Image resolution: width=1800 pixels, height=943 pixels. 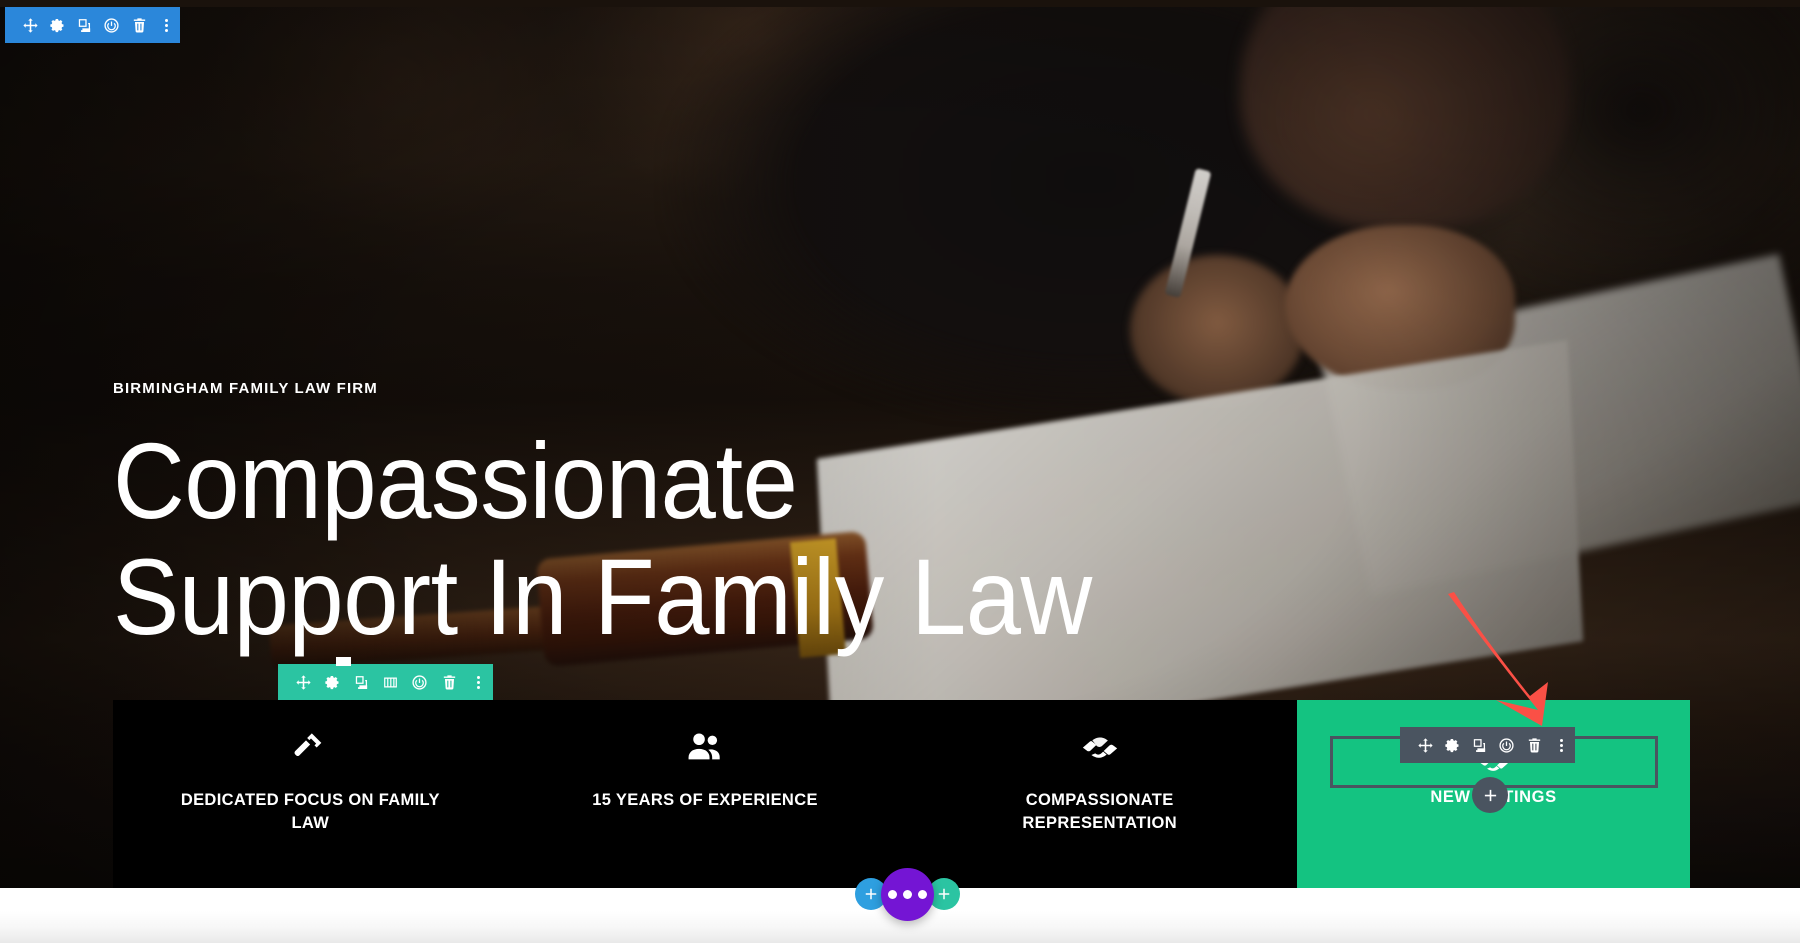 What do you see at coordinates (1099, 812) in the screenshot?
I see `feature-label-3: COMPASSIONATE REPRESENTATION` at bounding box center [1099, 812].